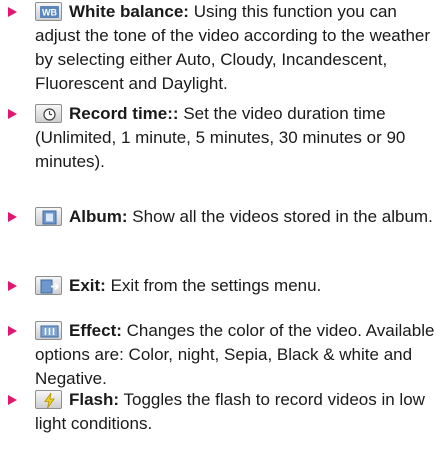 Image resolution: width=442 pixels, height=456 pixels. What do you see at coordinates (124, 113) in the screenshot?
I see `term-label: Record time::` at bounding box center [124, 113].